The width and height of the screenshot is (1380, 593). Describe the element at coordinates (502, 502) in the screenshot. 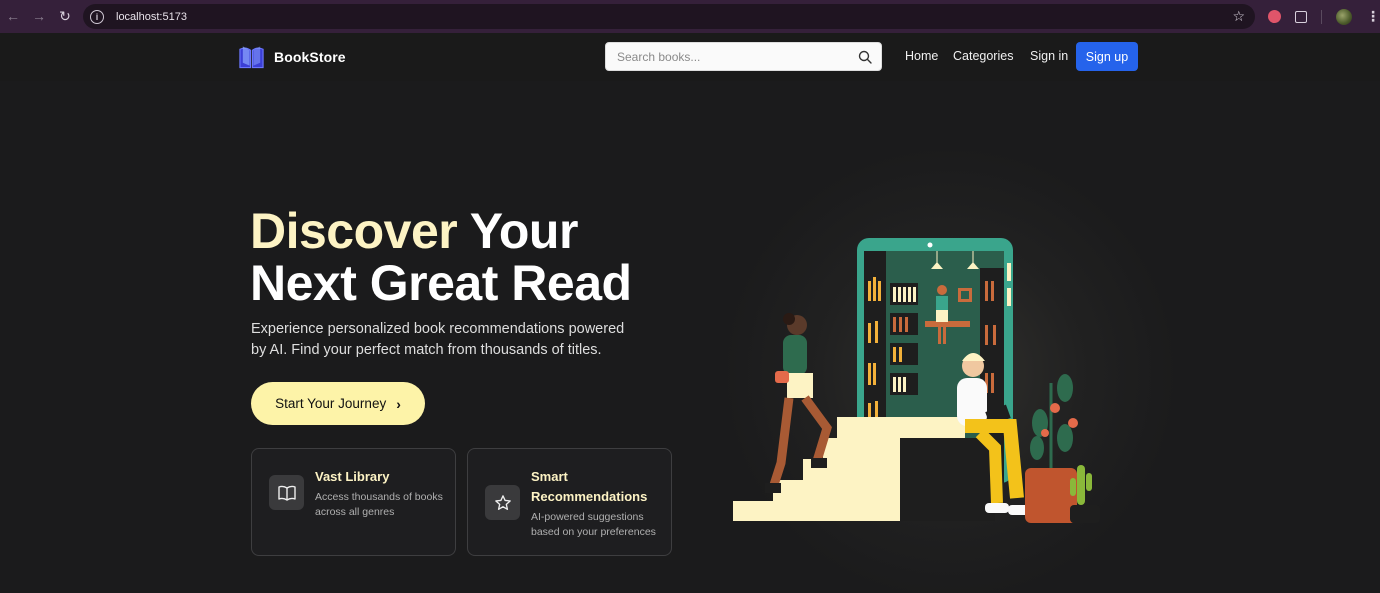

I see `star-icon` at that location.